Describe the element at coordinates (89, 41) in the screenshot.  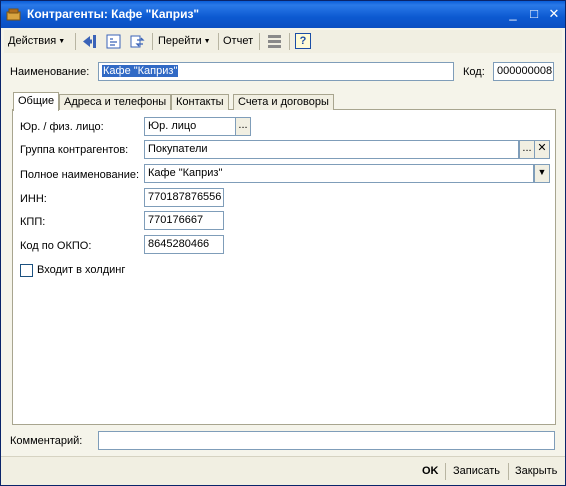
I see `back-arrow-icon` at that location.